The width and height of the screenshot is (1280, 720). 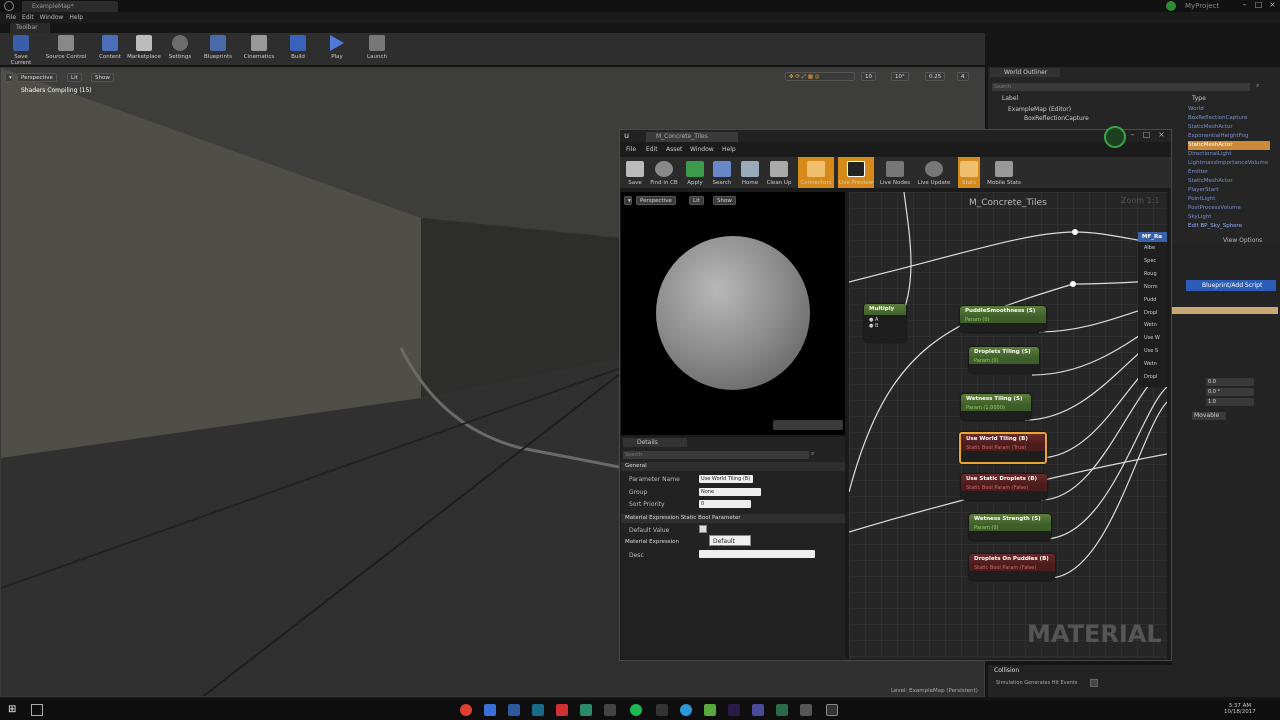 I want to click on clean-up-button: Clean Up, so click(x=779, y=171).